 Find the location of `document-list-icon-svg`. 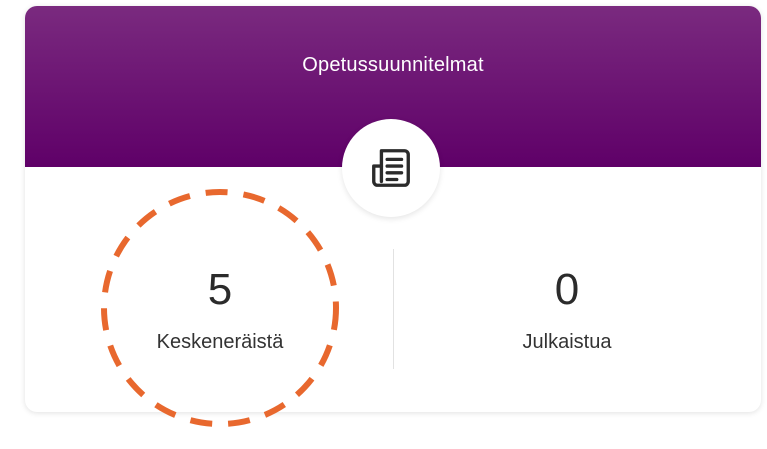

document-list-icon-svg is located at coordinates (391, 168).